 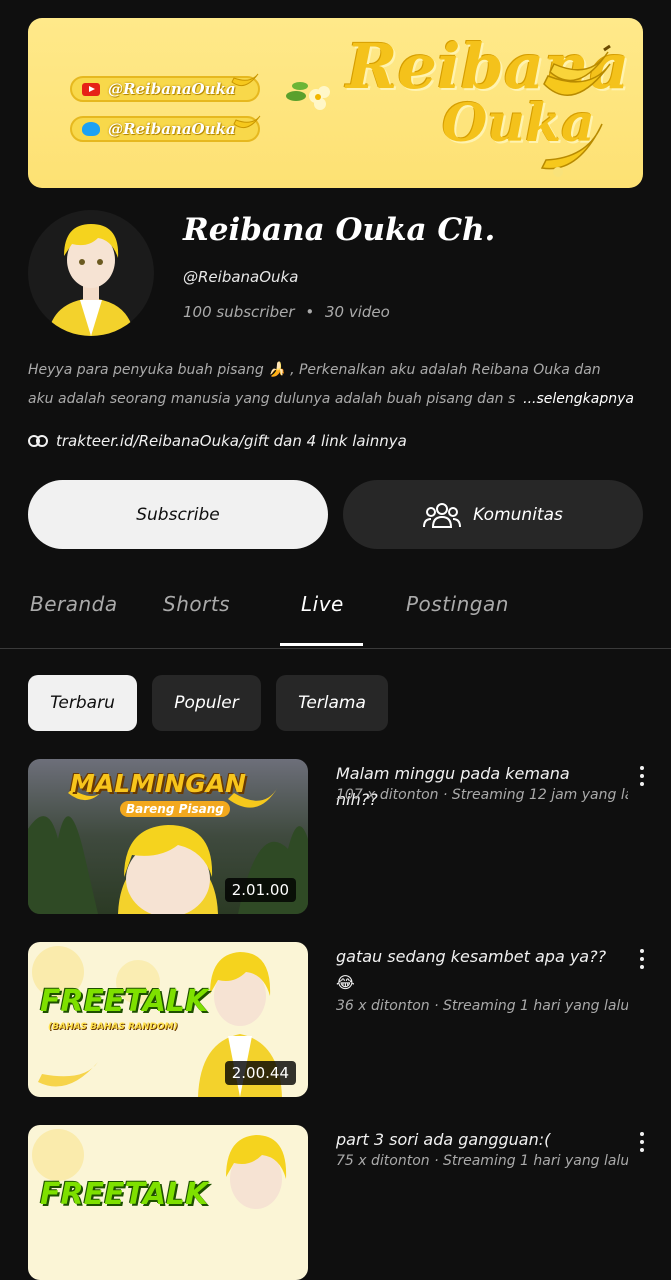 I want to click on community-icon, so click(x=442, y=515).